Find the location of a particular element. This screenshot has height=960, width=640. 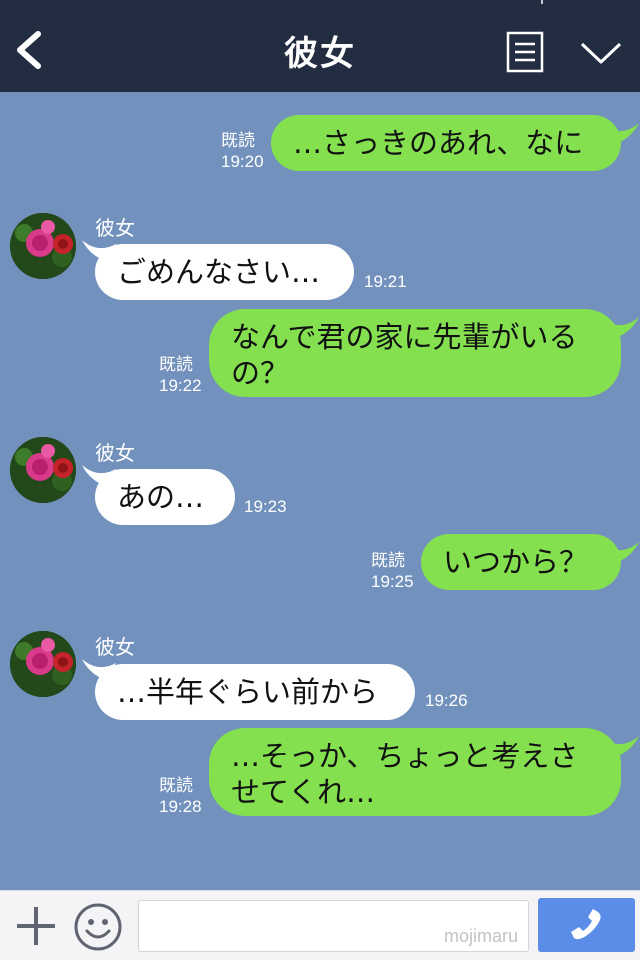

input-bar: mojimaru is located at coordinates (320, 925).